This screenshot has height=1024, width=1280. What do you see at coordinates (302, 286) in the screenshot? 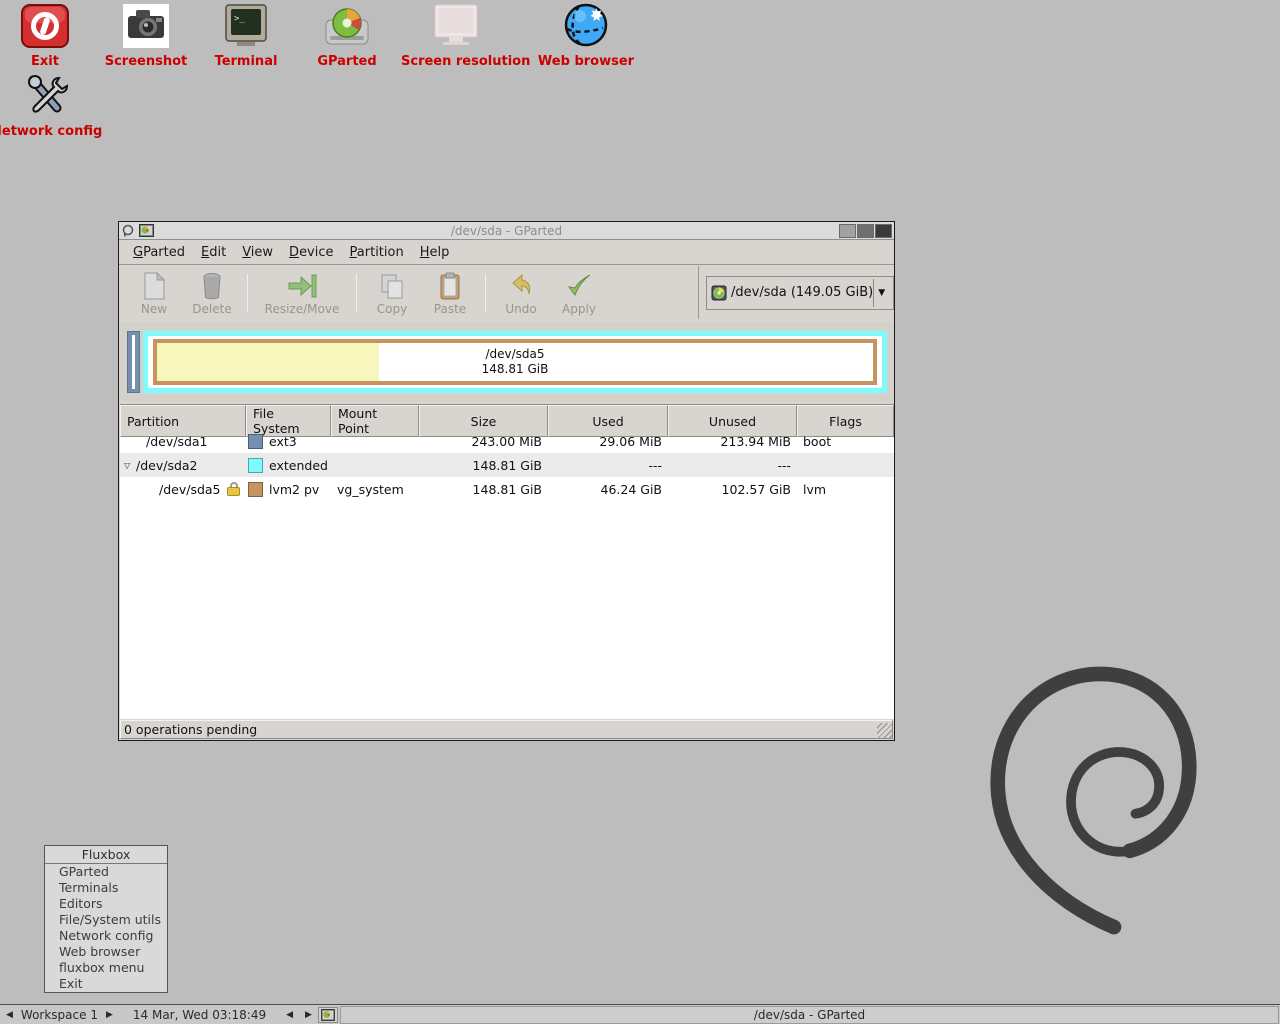
I see `resize-move-icon` at bounding box center [302, 286].